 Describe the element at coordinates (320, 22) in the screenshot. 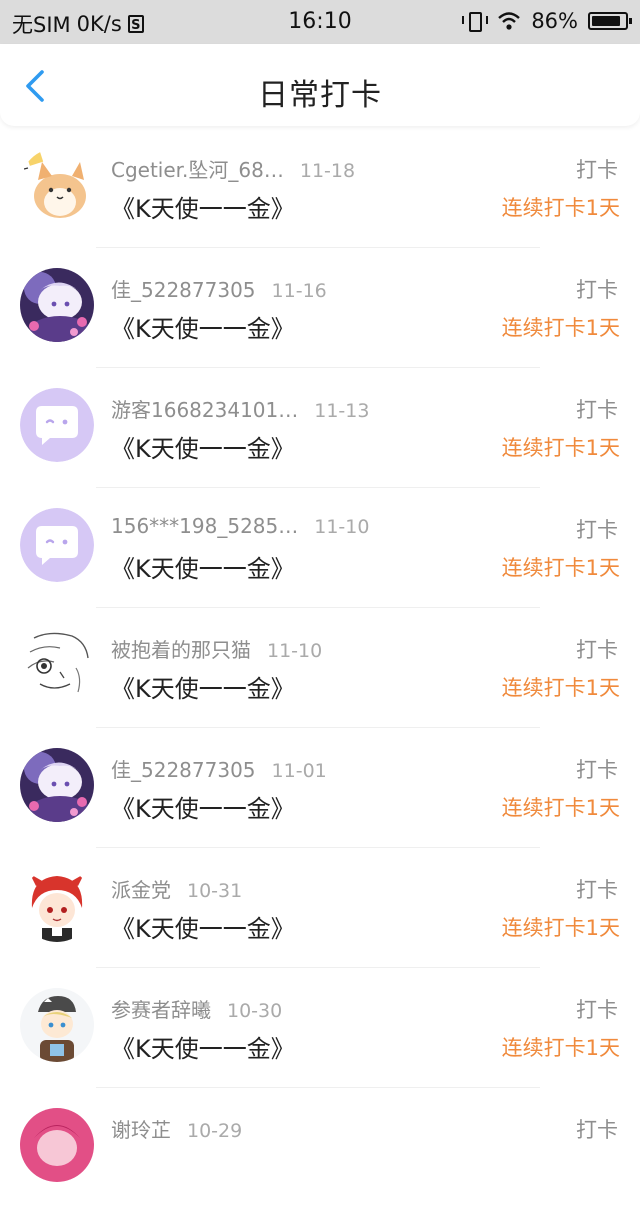

I see `status-bar: 无SIM 0K/s S 16:10 86%` at that location.